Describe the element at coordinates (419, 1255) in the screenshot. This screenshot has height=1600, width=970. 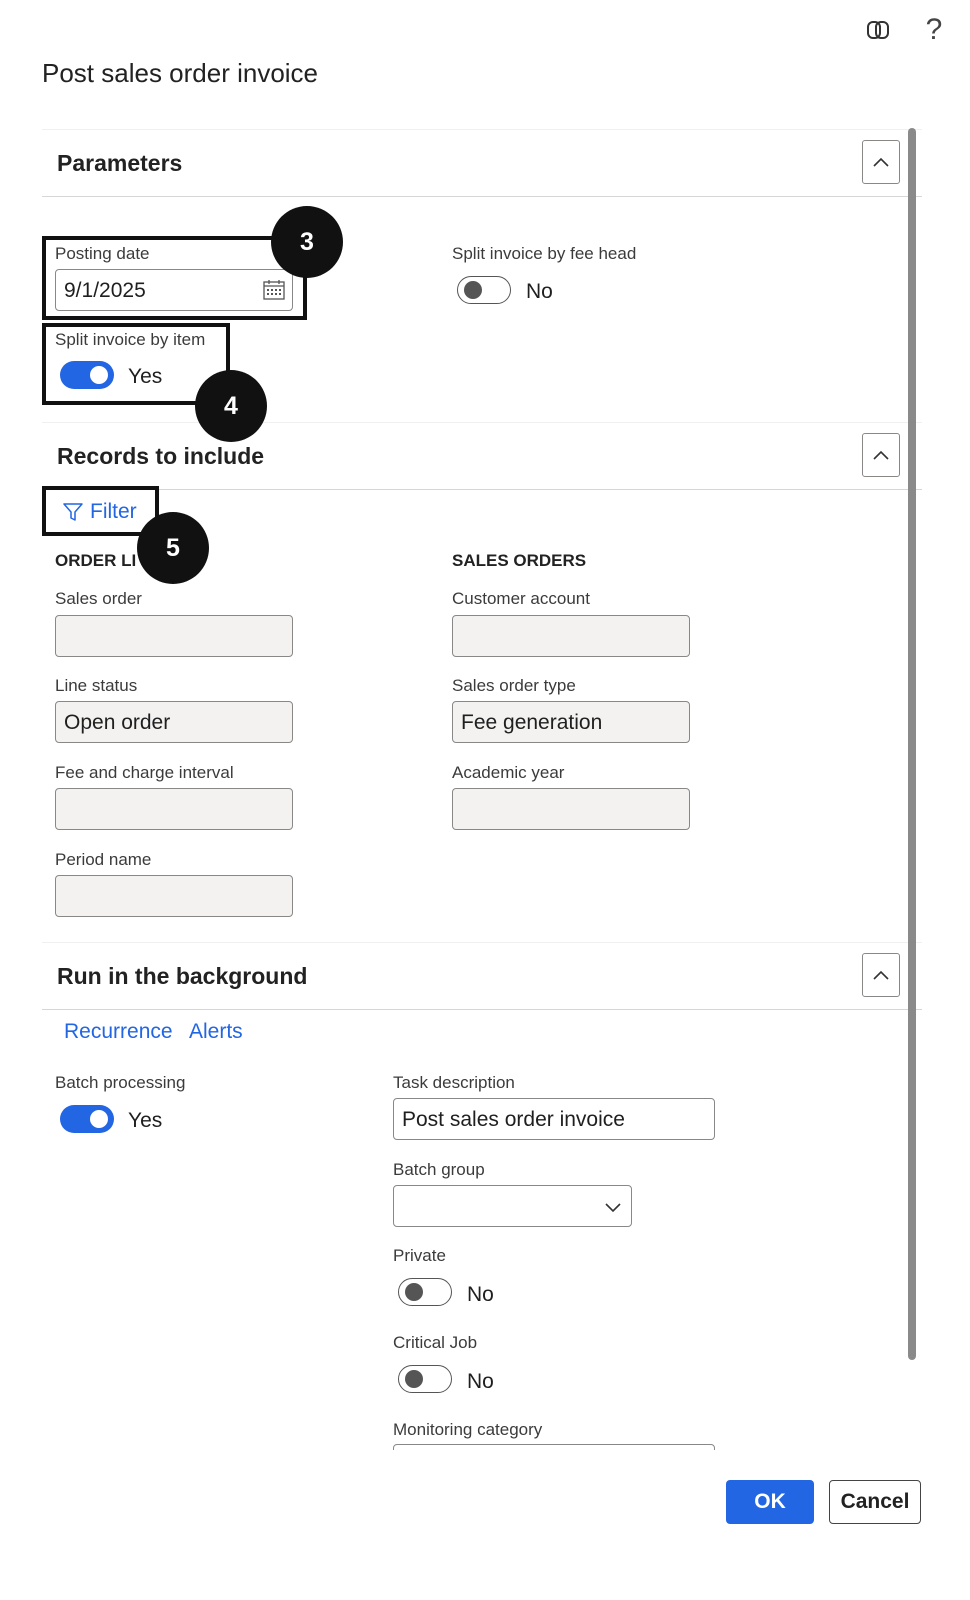
I see `private-label: Private` at that location.